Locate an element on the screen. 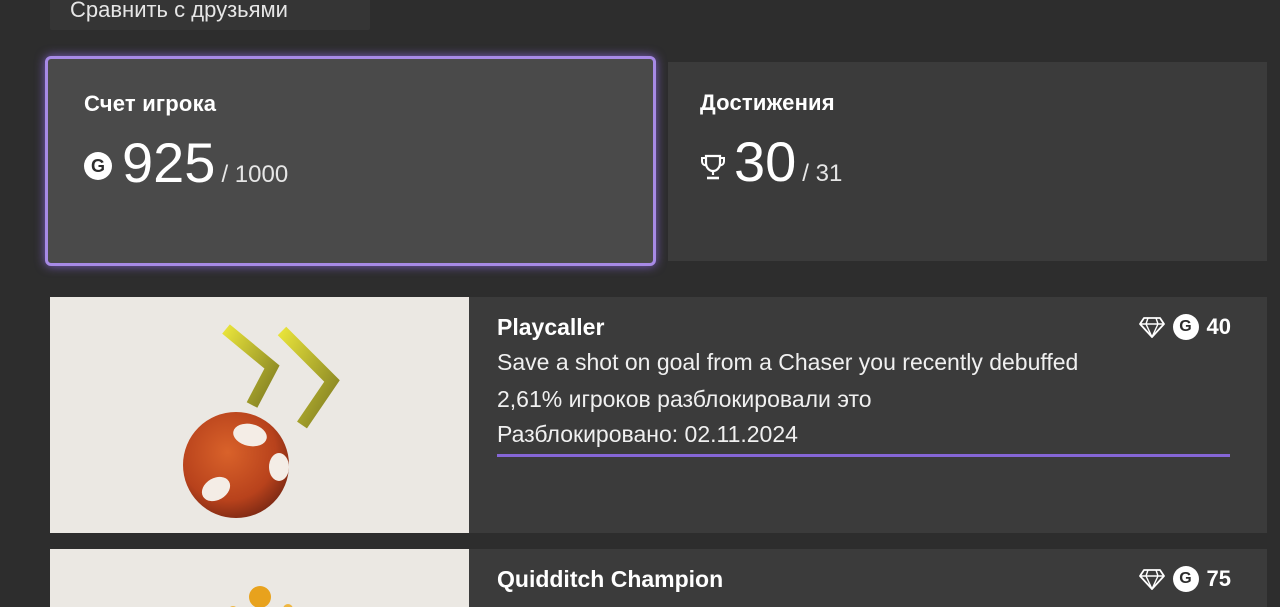  achievement-points: 75 is located at coordinates (1218, 578).